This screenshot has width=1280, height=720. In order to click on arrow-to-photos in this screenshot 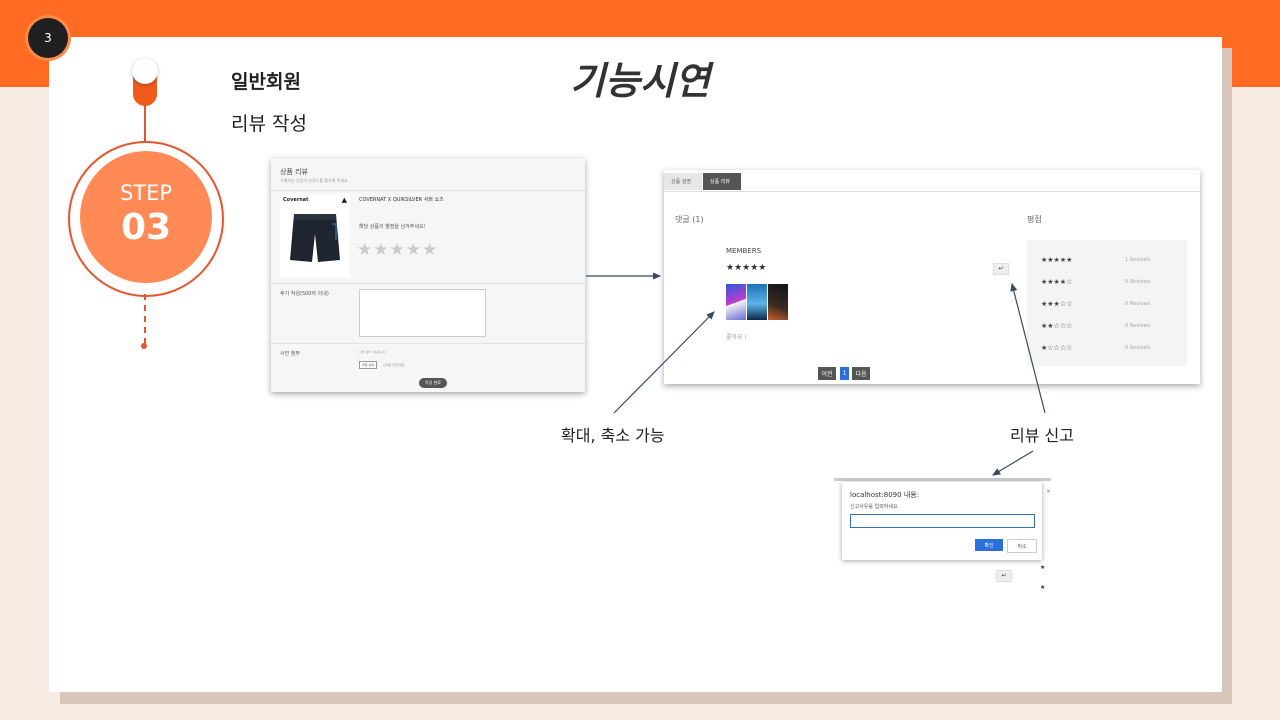, I will do `click(664, 362)`.